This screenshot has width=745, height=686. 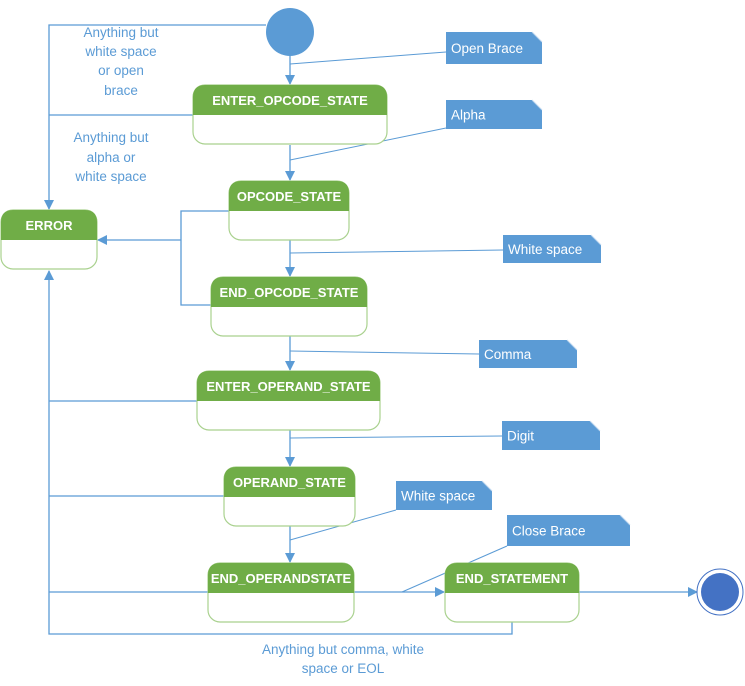 I want to click on state-name: ERROR, so click(x=50, y=225).